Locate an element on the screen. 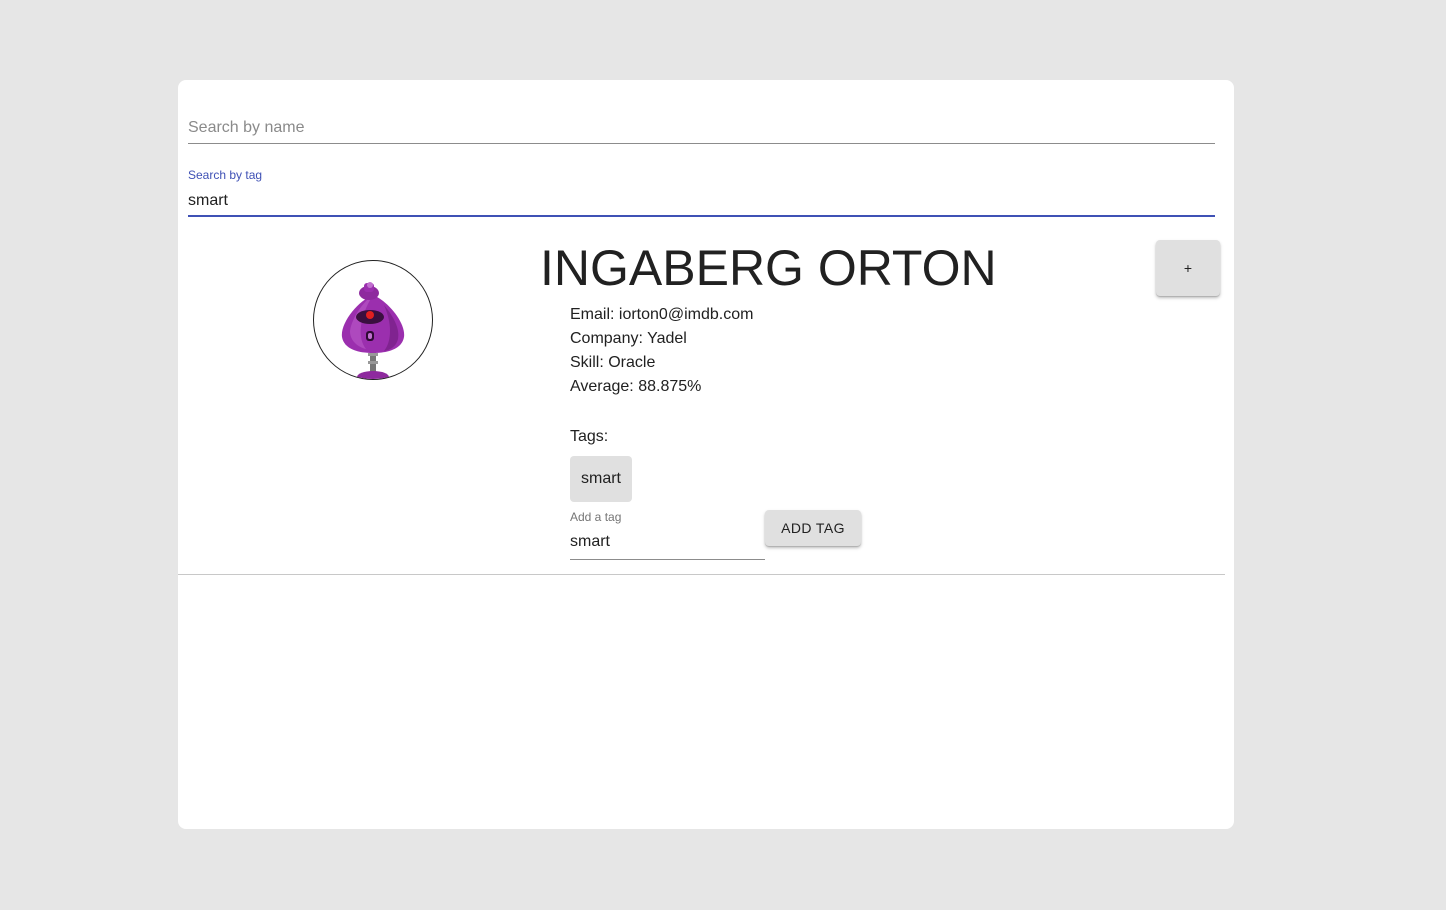 The width and height of the screenshot is (1446, 910). search-by-tag-field: Search by tag is located at coordinates (701, 192).